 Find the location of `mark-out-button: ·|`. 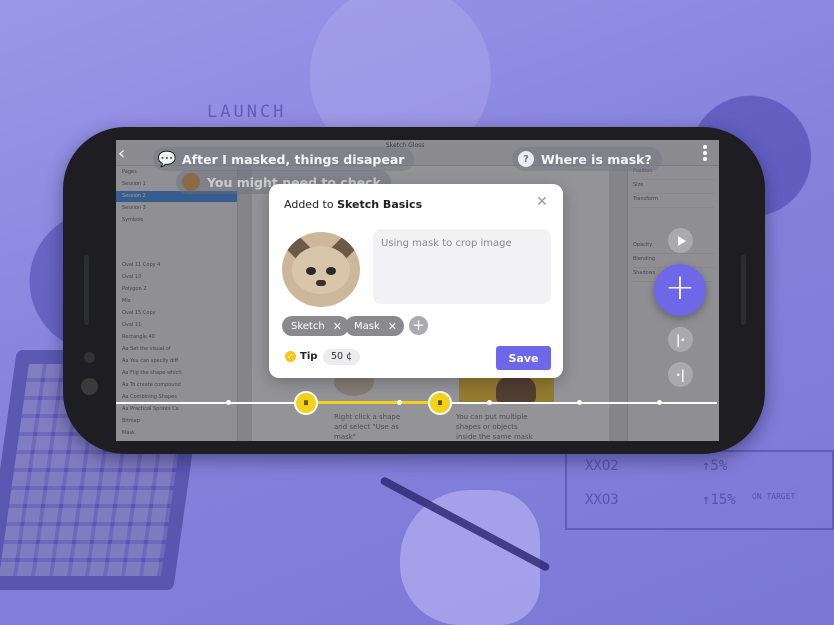

mark-out-button: ·| is located at coordinates (680, 374).